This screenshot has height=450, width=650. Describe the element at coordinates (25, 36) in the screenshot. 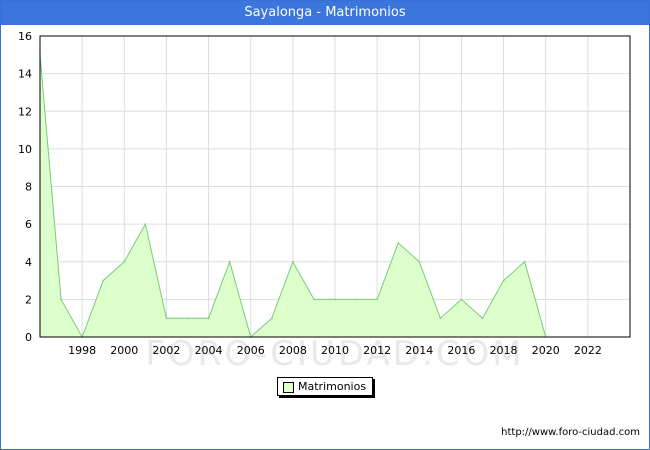

I see `y-tick-label: 16` at that location.